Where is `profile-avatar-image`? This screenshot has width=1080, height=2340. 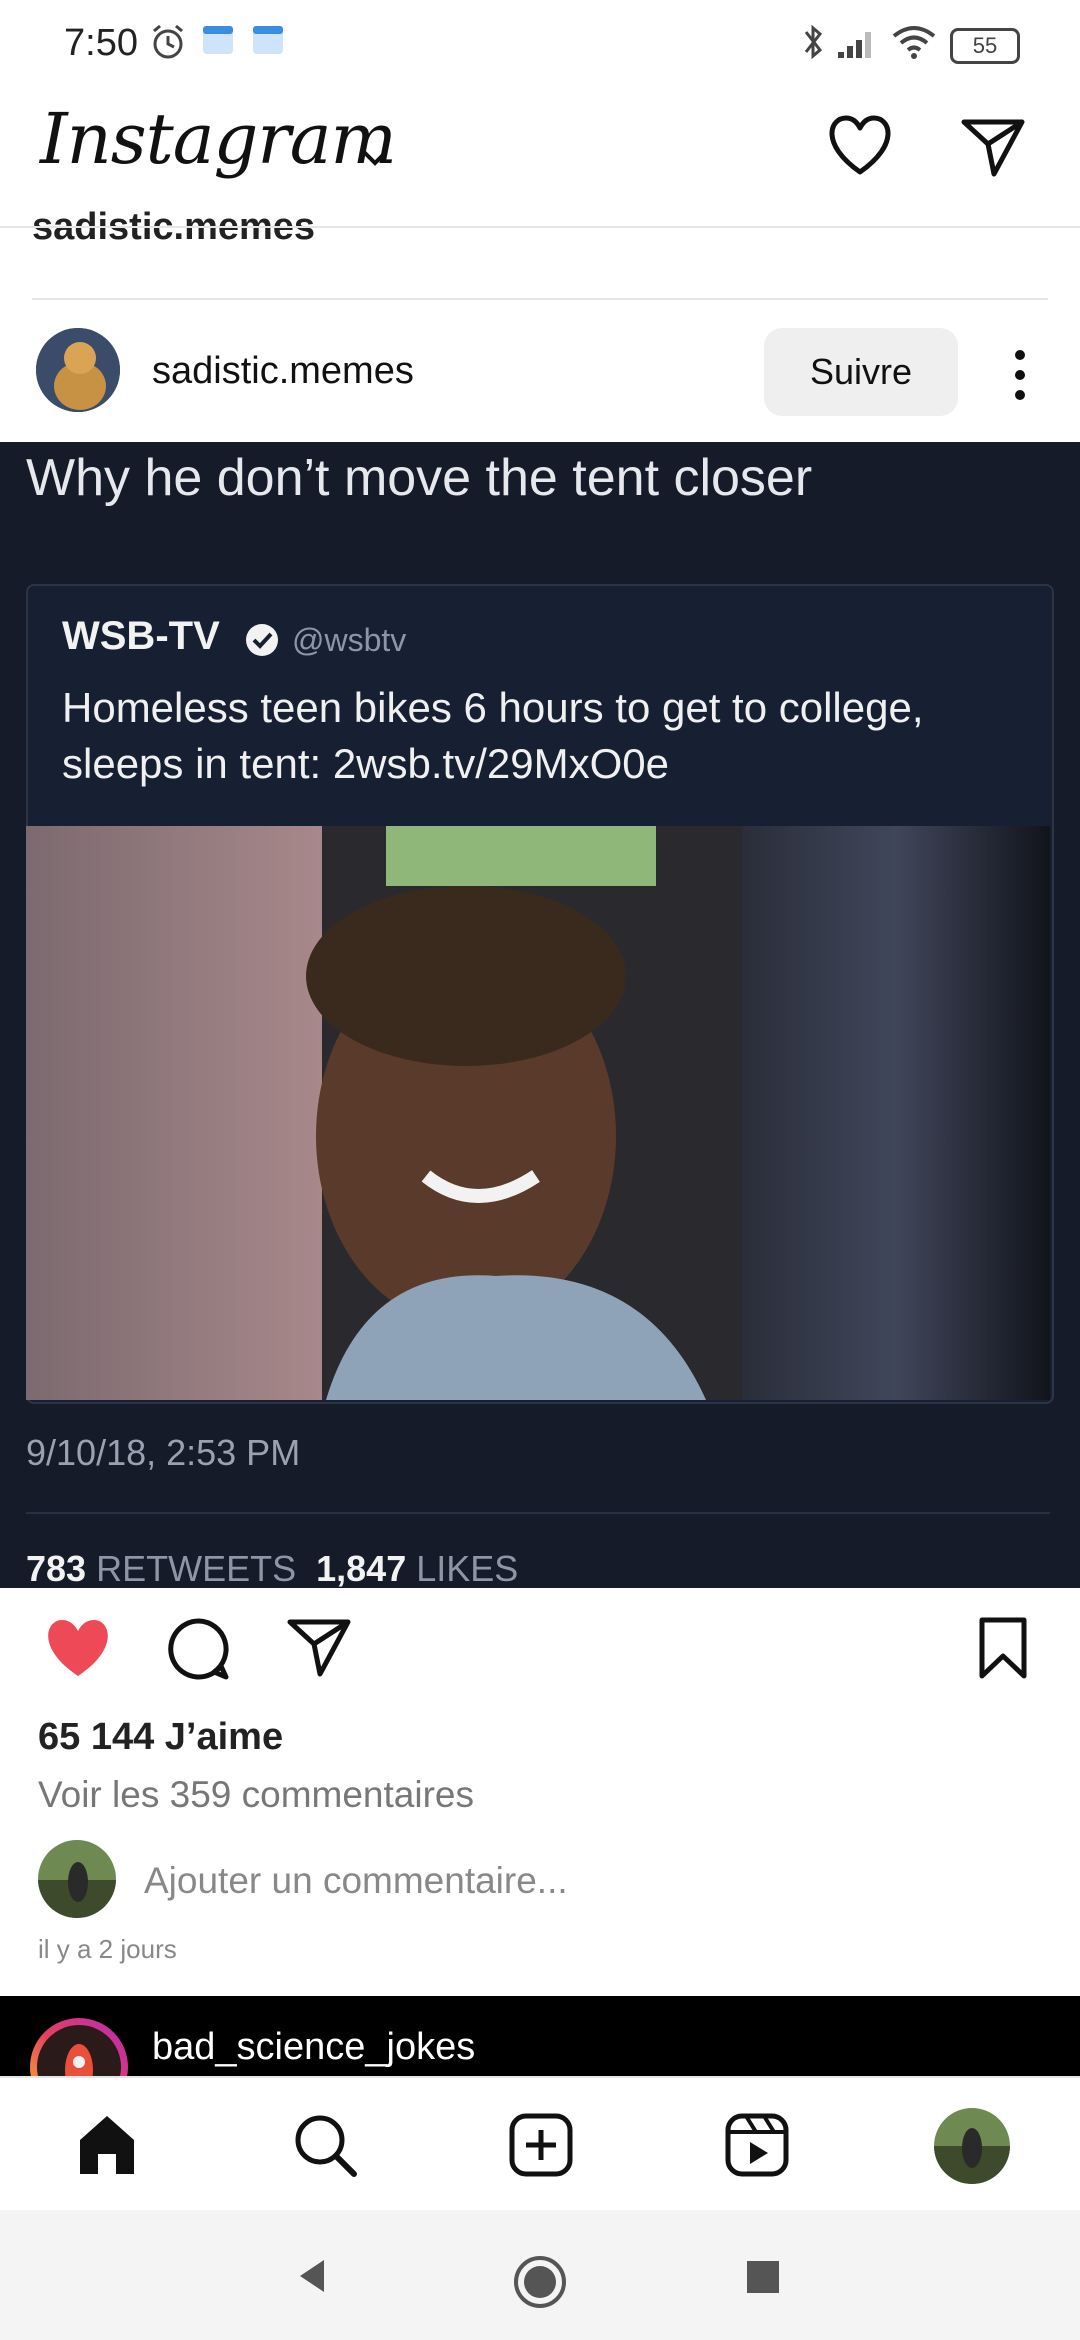 profile-avatar-image is located at coordinates (972, 2146).